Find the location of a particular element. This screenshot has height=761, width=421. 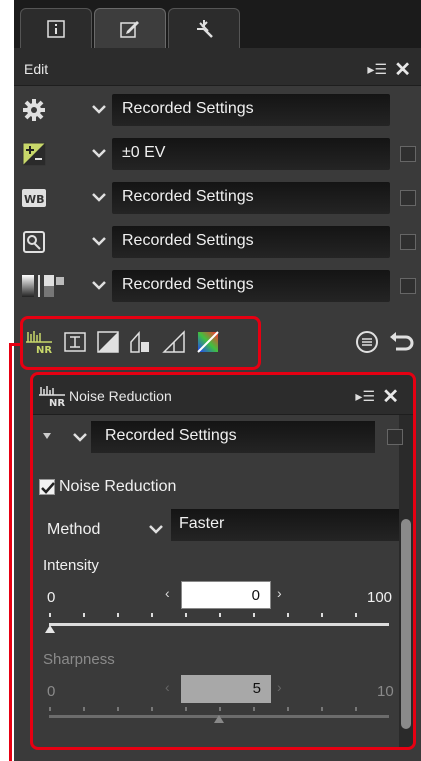

noise-reduction-header: NR Noise Reduction ▸☰ ✕ is located at coordinates (223, 395).